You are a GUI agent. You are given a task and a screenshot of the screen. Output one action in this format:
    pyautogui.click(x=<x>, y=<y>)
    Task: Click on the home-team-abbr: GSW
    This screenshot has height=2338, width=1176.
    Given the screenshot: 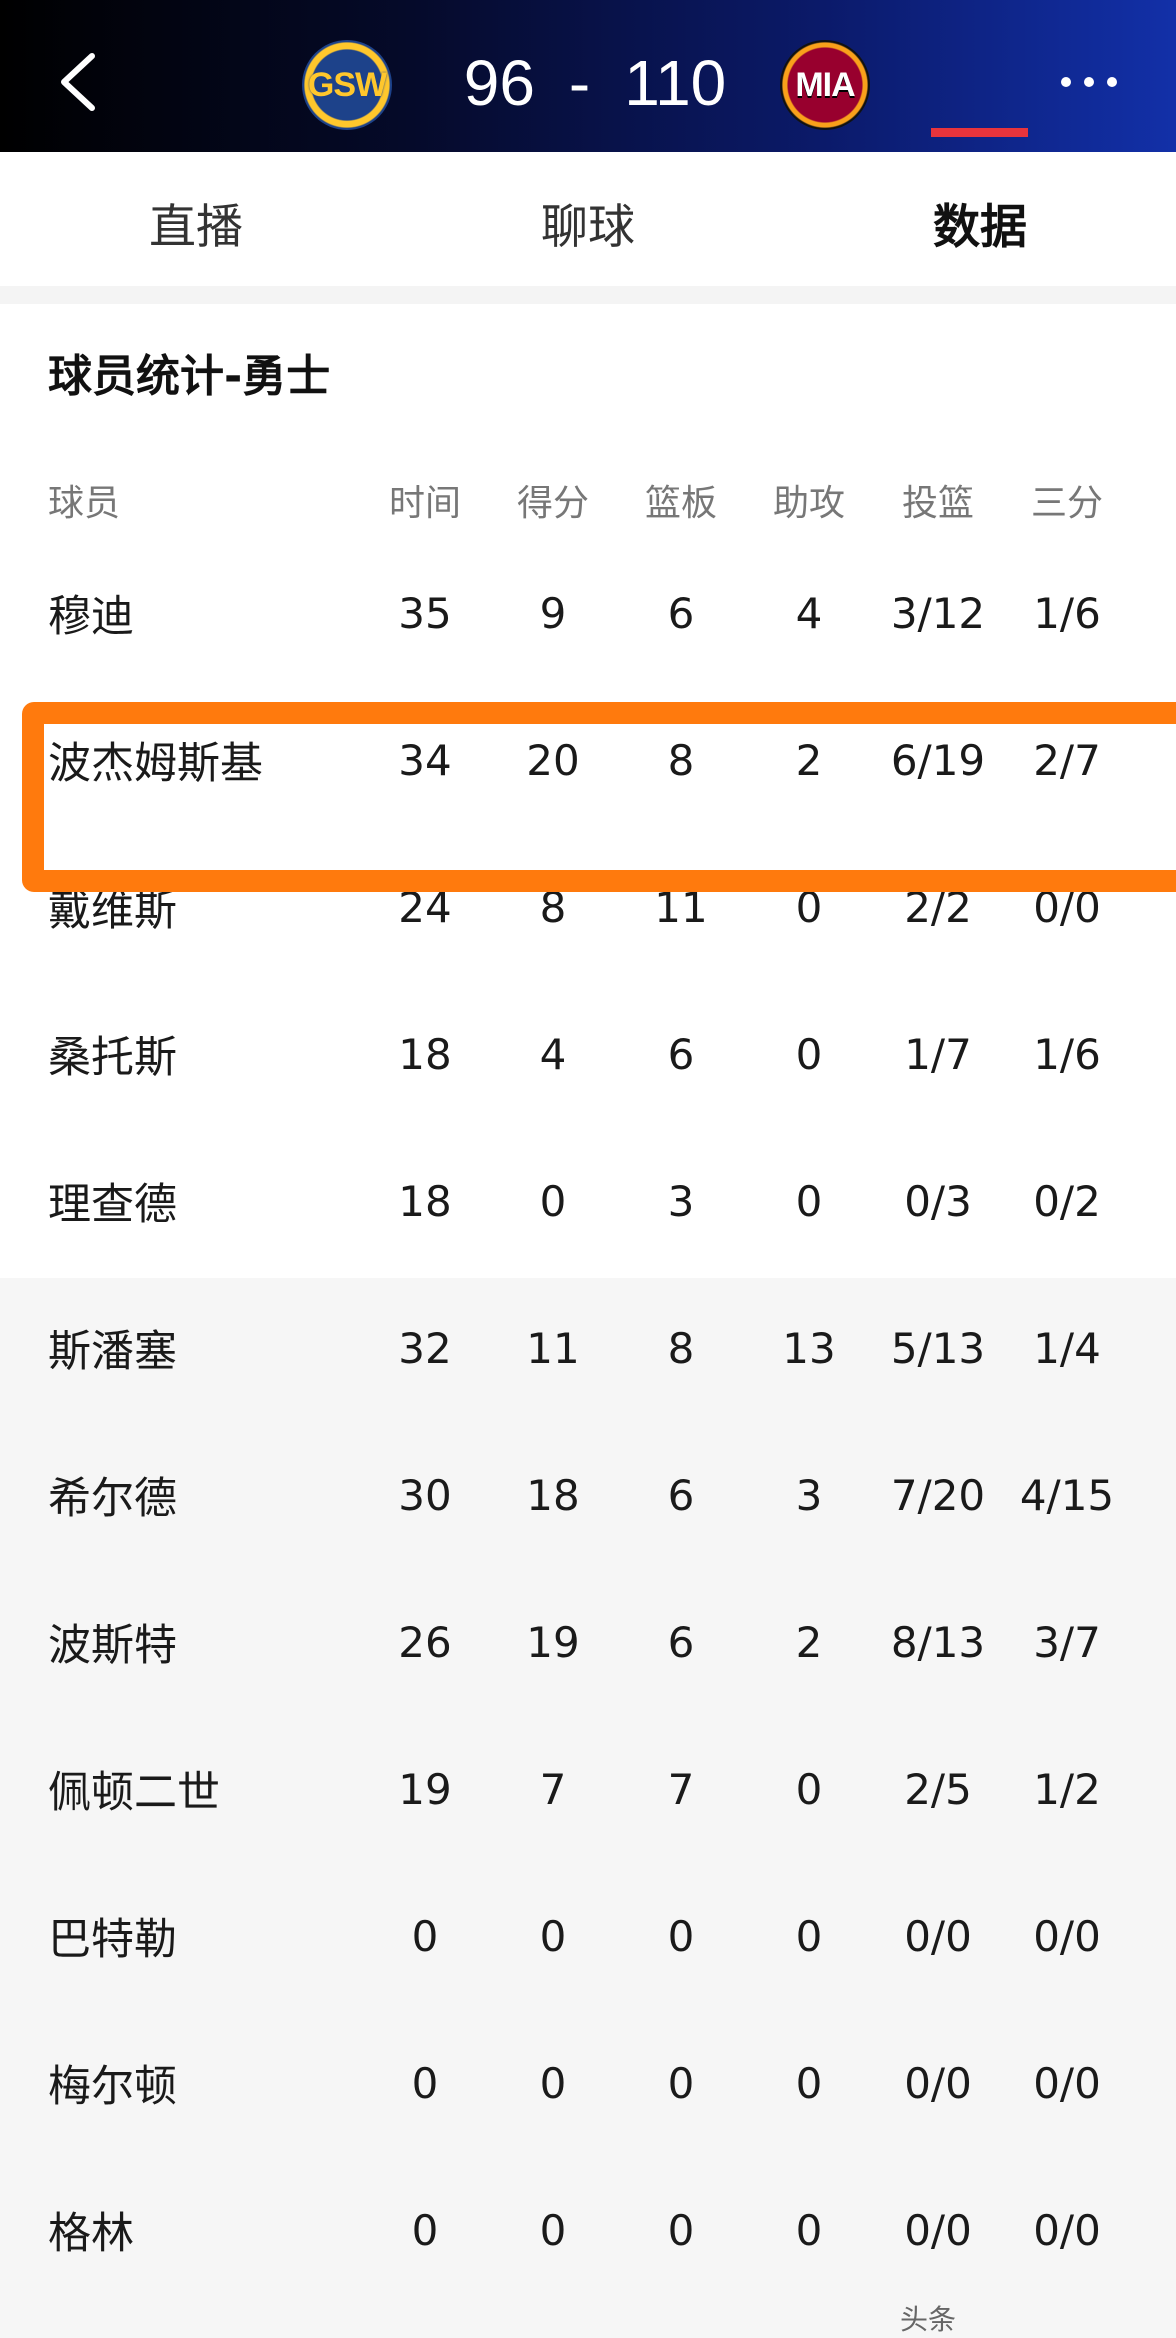 What is the action you would take?
    pyautogui.click(x=347, y=84)
    